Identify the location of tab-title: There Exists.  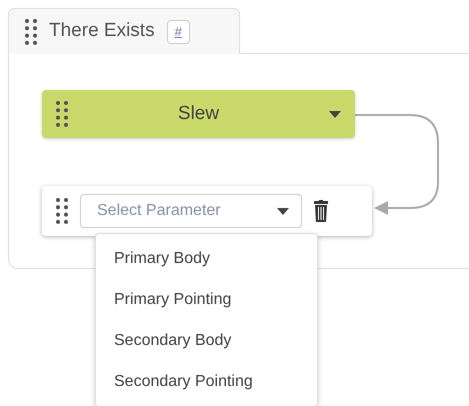
(102, 31).